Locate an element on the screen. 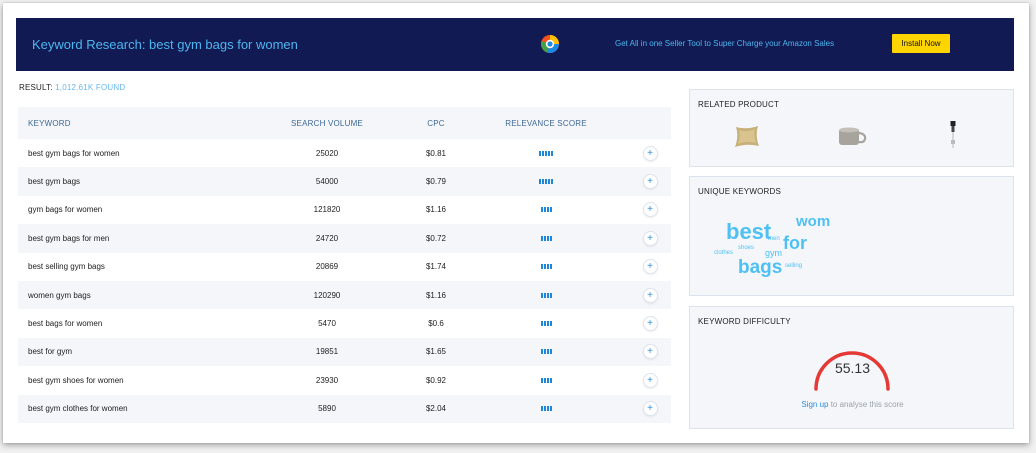 Image resolution: width=1036 pixels, height=453 pixels. table-row: best gym bags for women 25020 $0.81 + is located at coordinates (344, 153).